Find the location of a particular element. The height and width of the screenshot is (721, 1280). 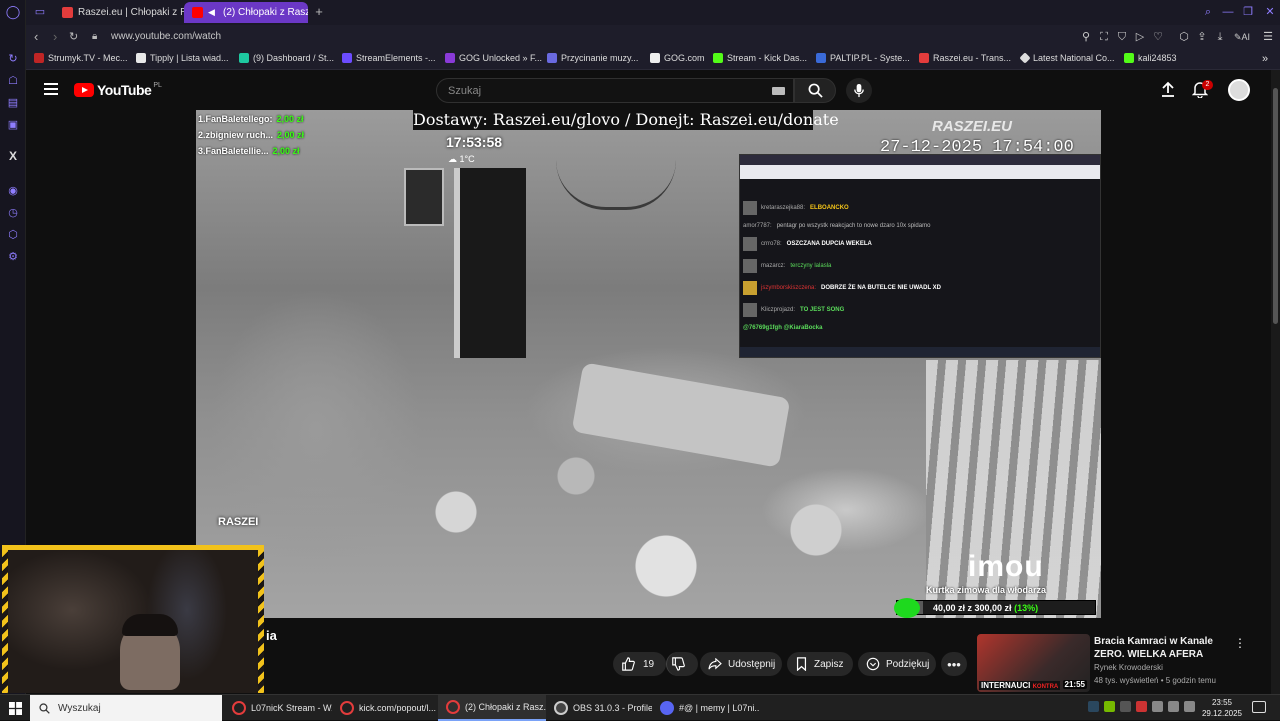

player-play-icon: ▷ is located at coordinates (1140, 37).